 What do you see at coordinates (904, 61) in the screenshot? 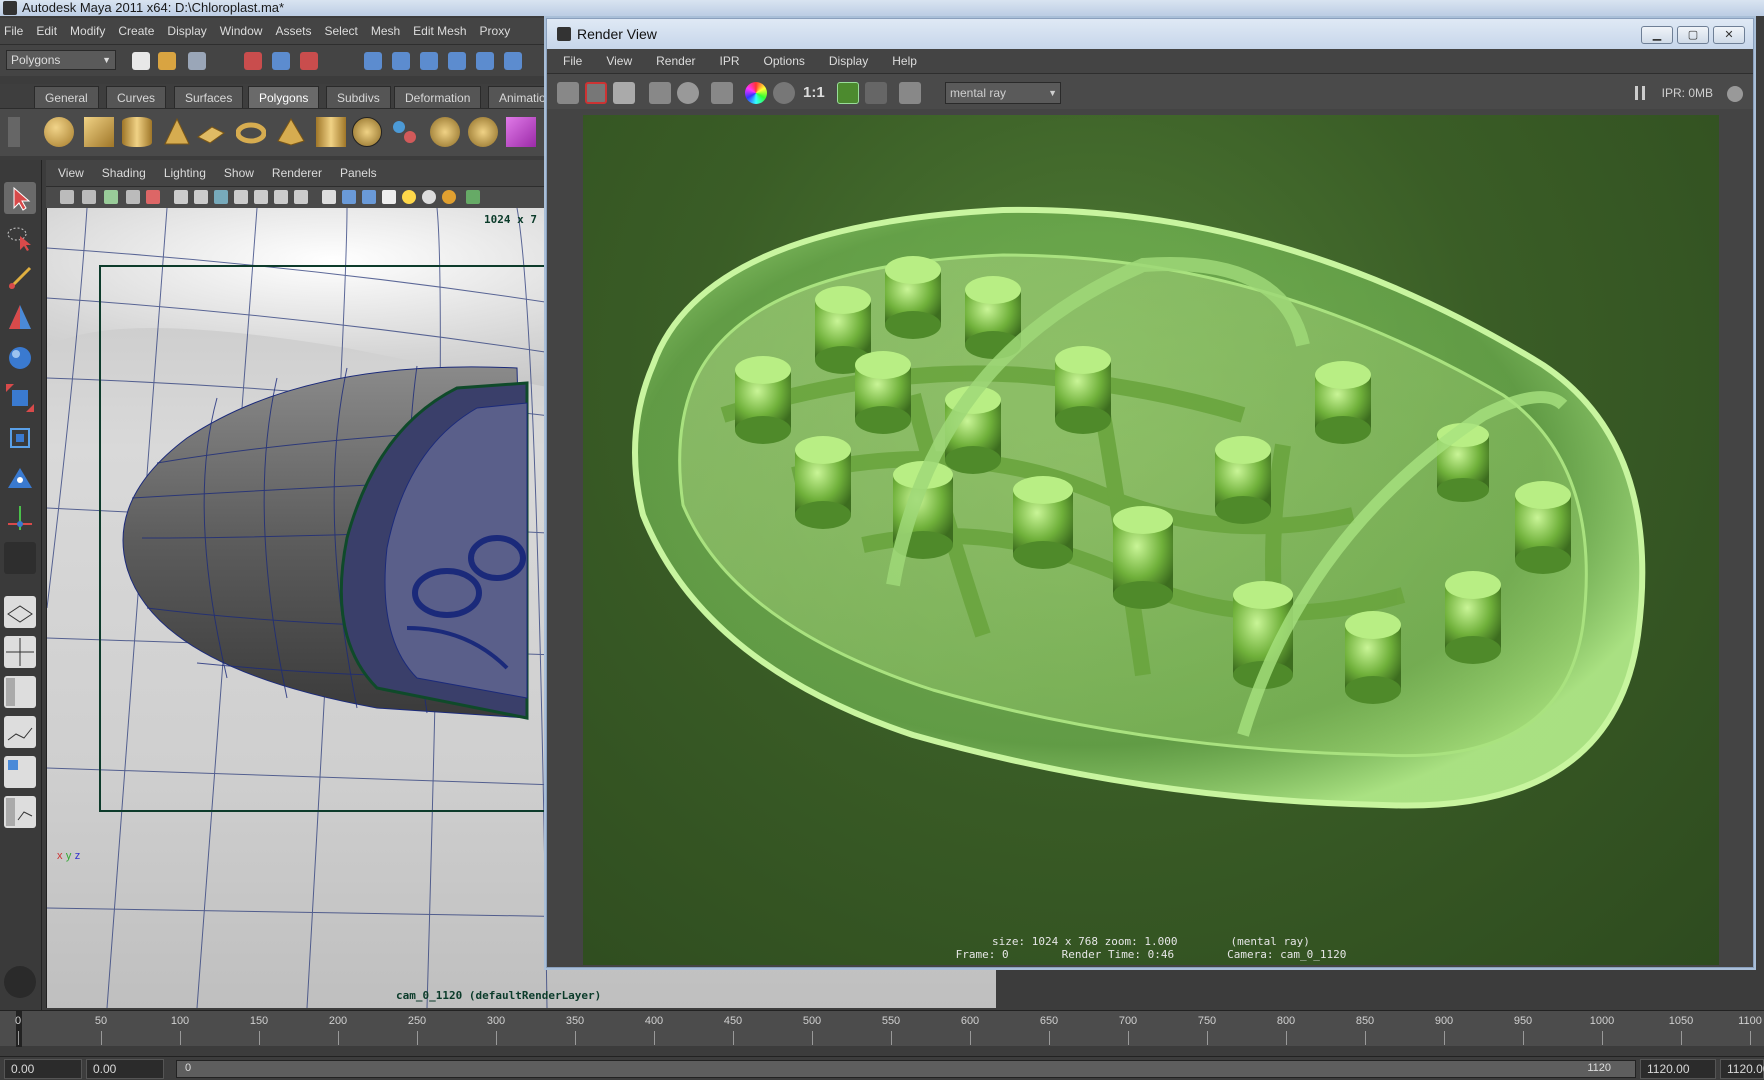
I see `rv-menu-help: Help` at bounding box center [904, 61].